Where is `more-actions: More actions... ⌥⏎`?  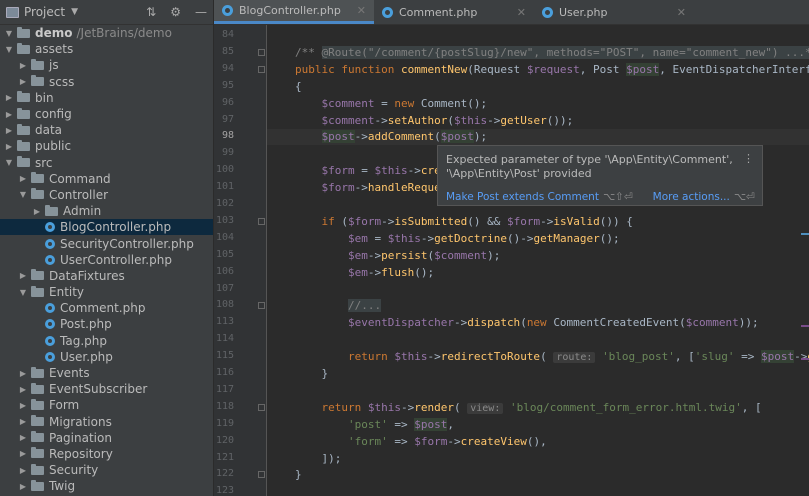
more-actions: More actions... ⌥⏎ is located at coordinates (704, 197).